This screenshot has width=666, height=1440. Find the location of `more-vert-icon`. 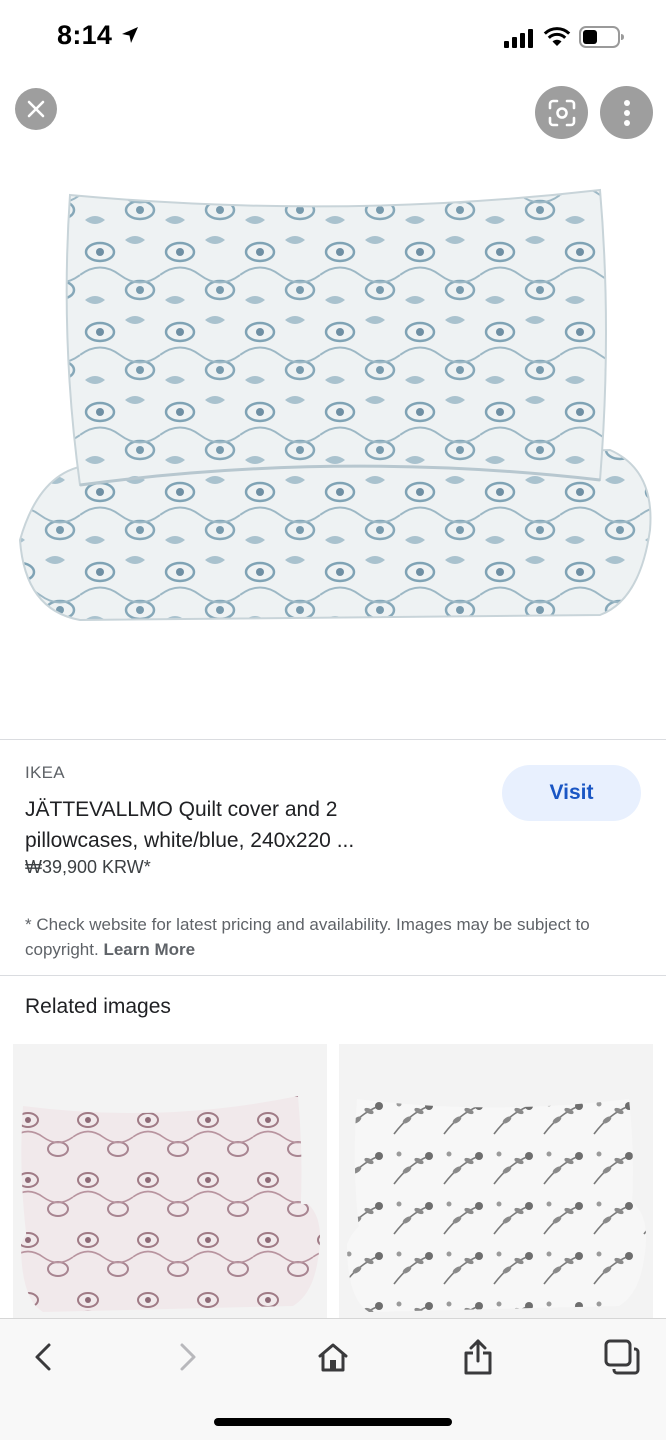

more-vert-icon is located at coordinates (626, 112).